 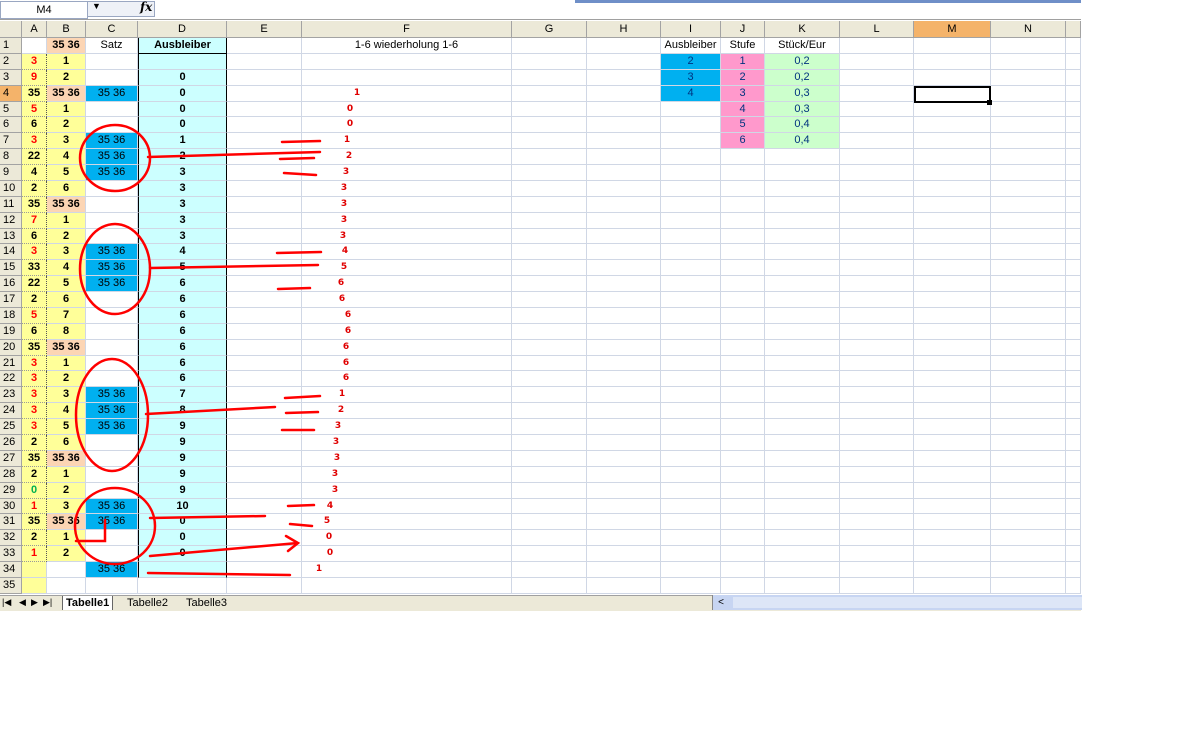 What do you see at coordinates (34, 173) in the screenshot?
I see `cell-a9: 4` at bounding box center [34, 173].